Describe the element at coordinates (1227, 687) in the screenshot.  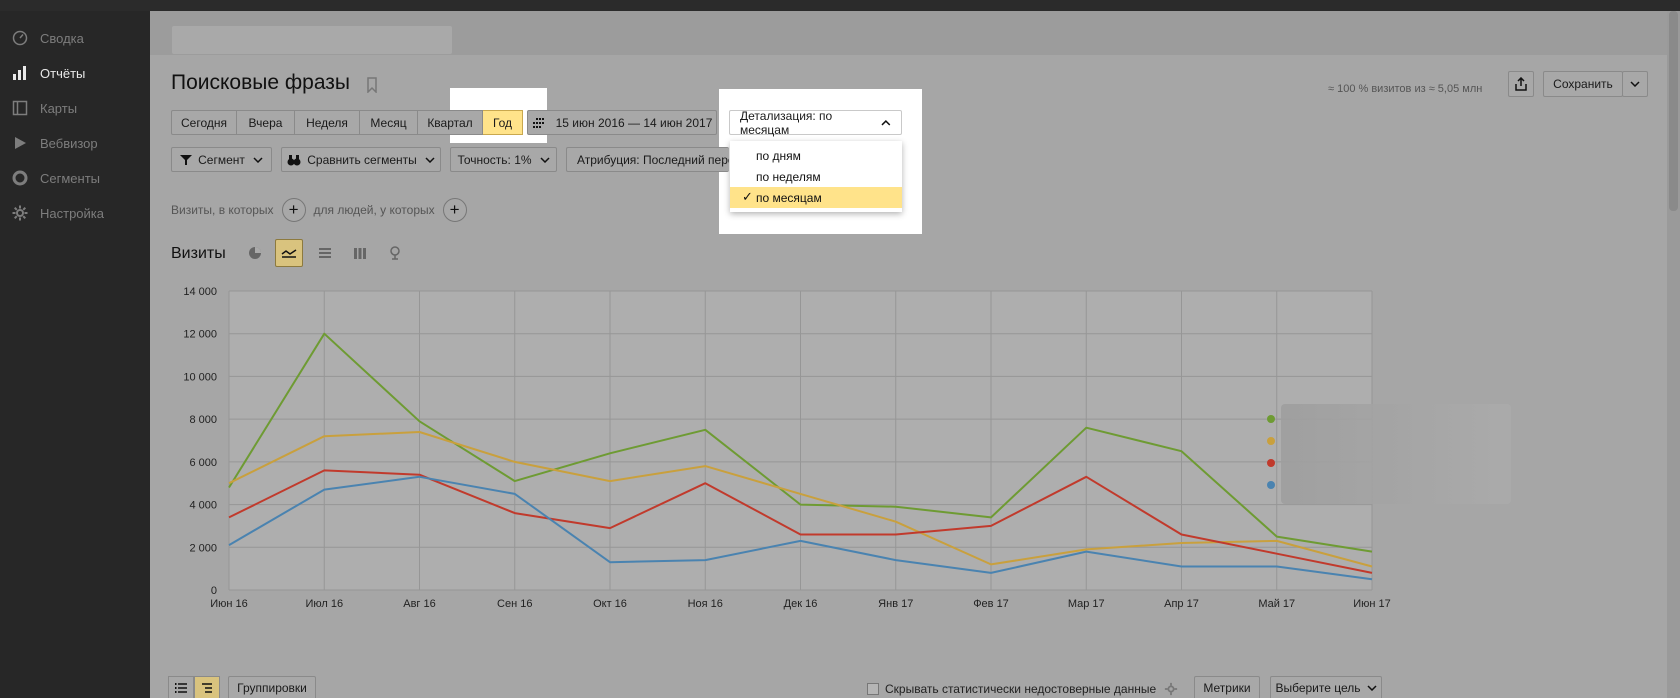
I see `metrics-button: Метрики` at that location.